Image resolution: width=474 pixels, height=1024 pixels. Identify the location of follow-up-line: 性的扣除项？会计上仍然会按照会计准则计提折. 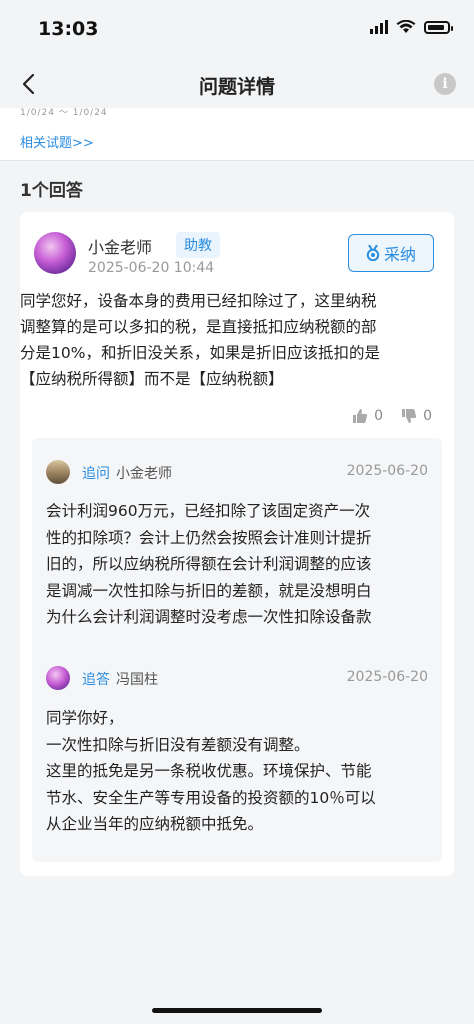
(209, 537).